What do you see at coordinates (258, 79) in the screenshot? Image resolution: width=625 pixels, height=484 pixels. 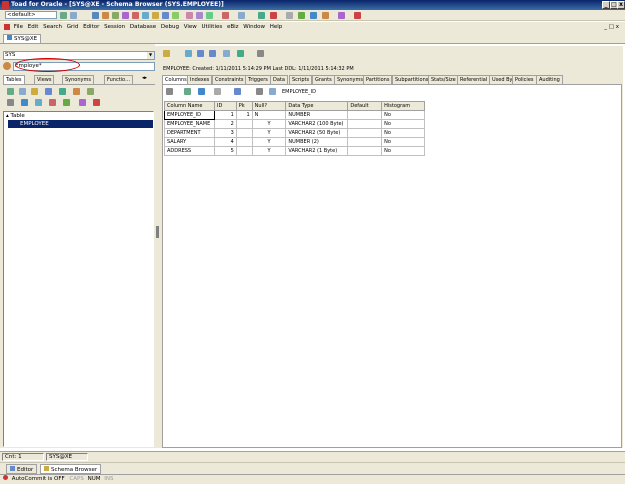 I see `tab-triggers: Triggers` at bounding box center [258, 79].